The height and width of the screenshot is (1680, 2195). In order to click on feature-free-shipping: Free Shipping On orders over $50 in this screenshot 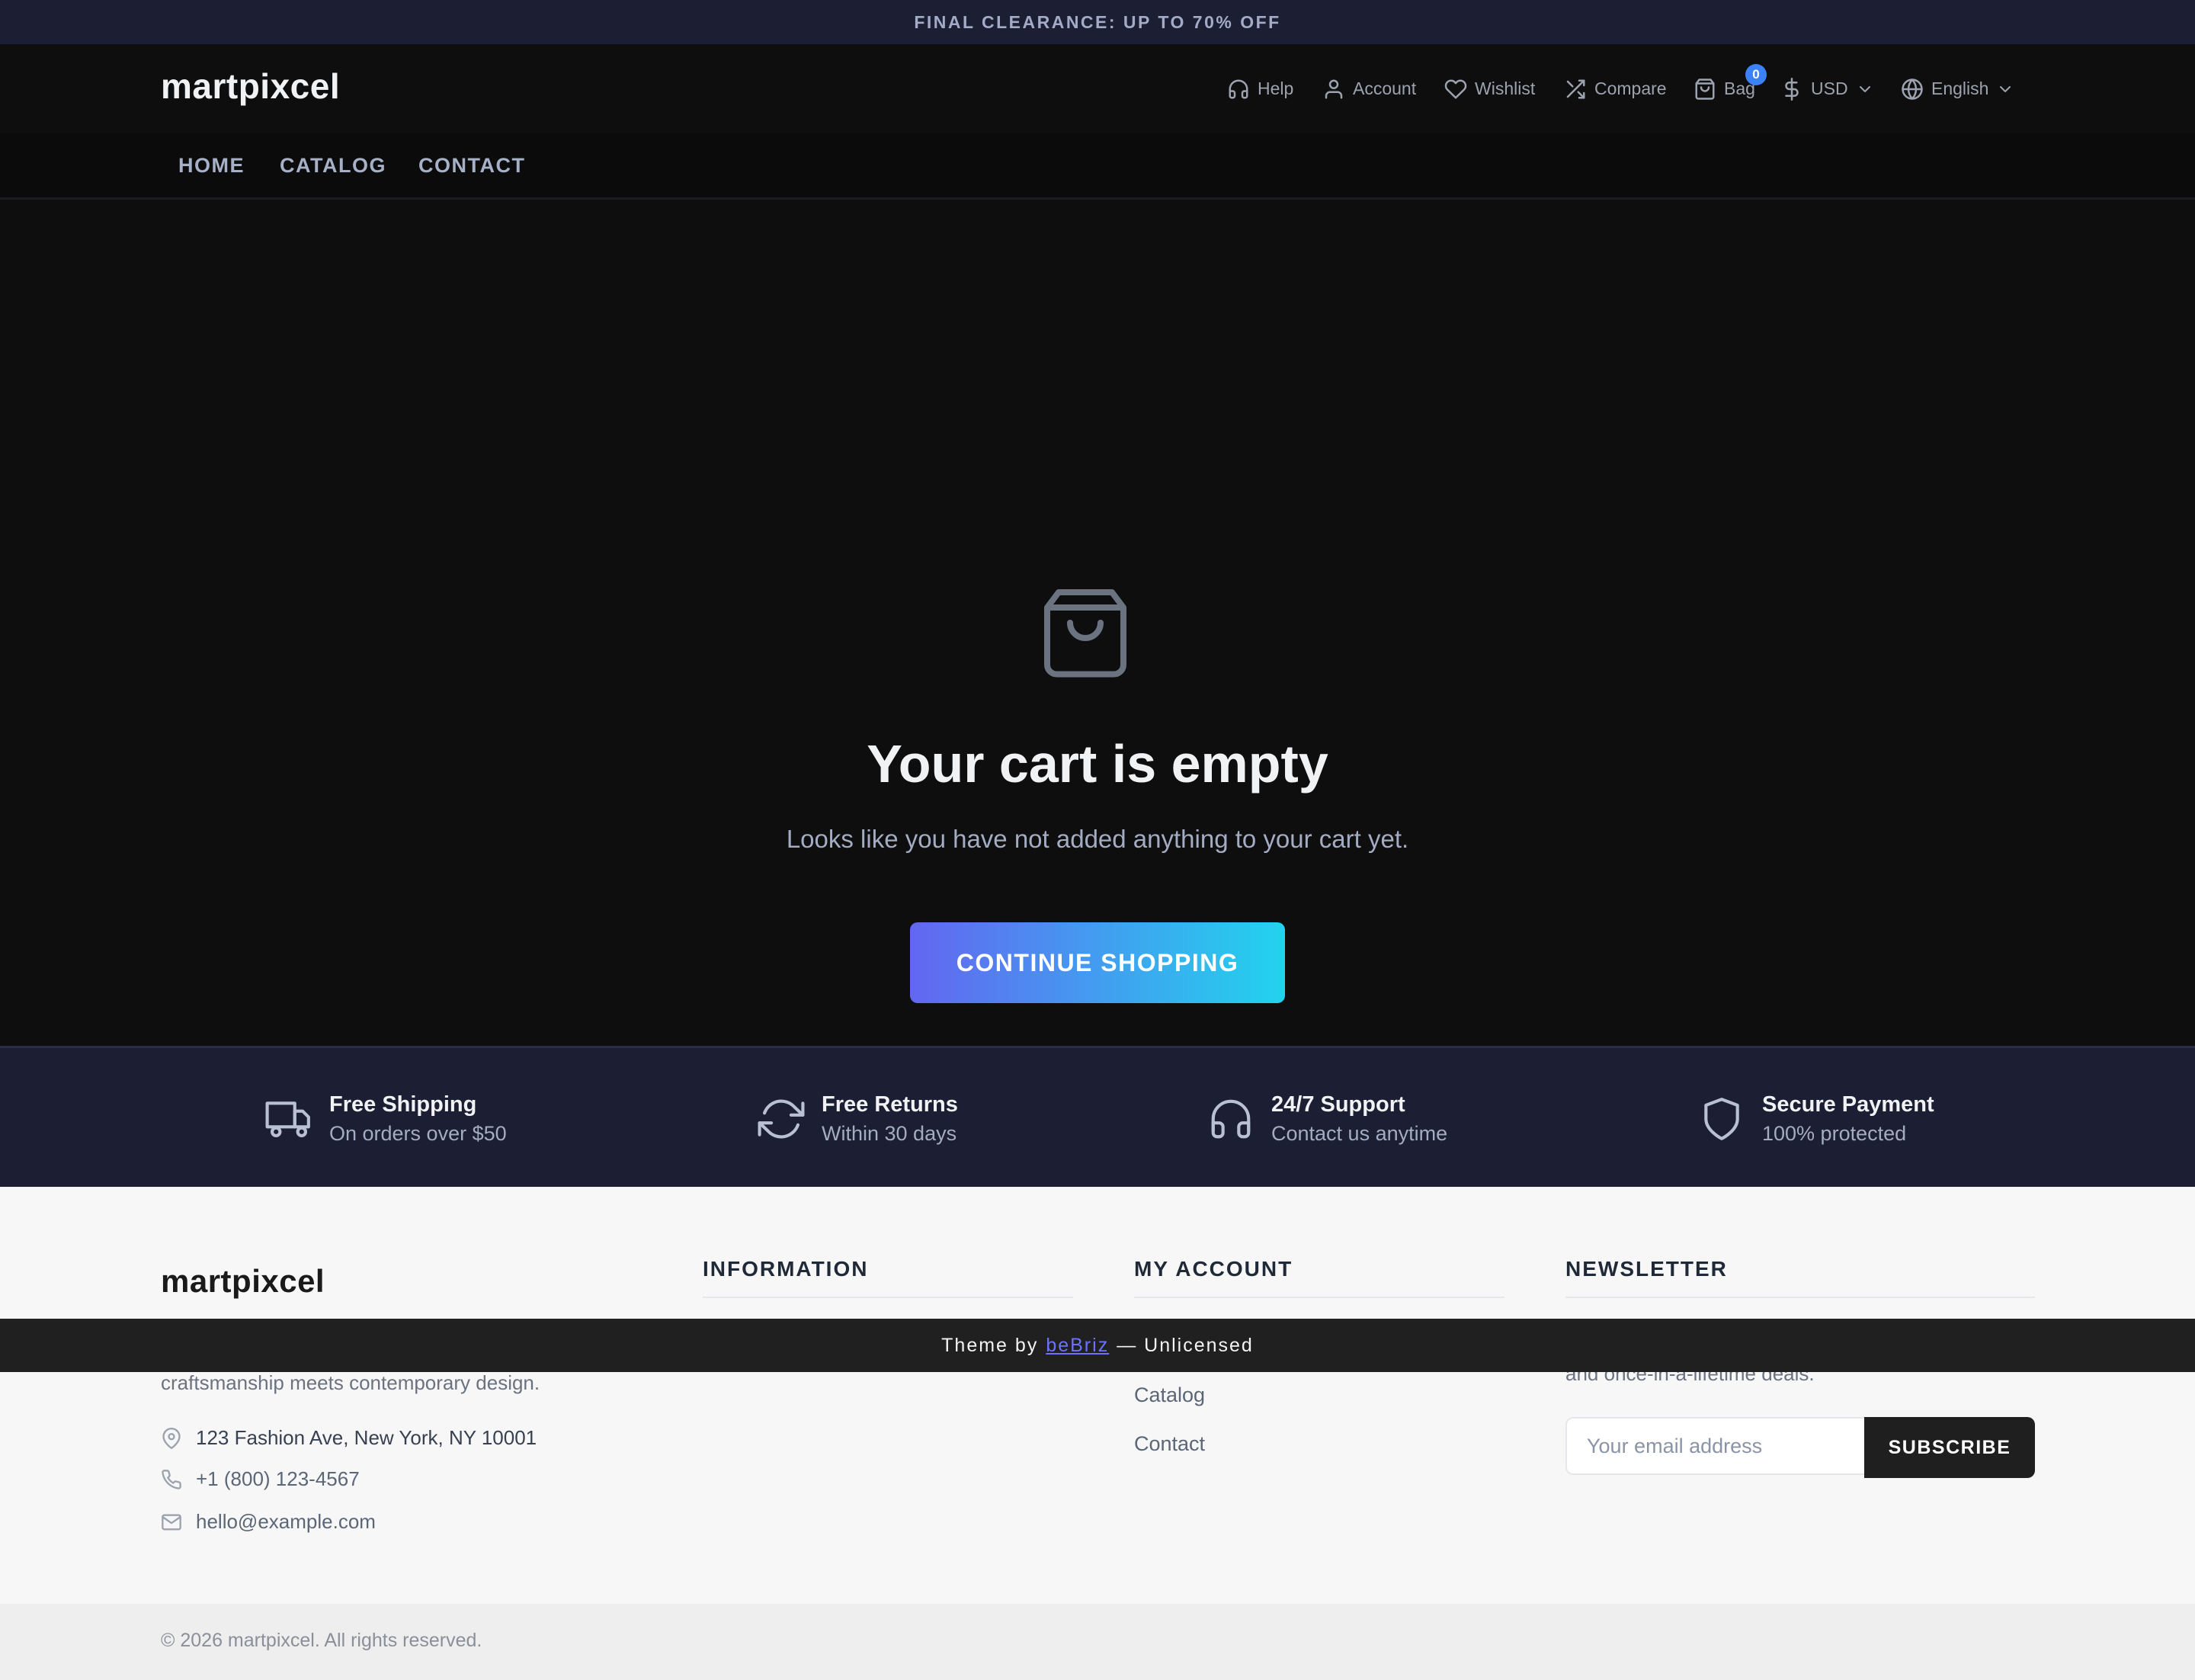, I will do `click(386, 1118)`.